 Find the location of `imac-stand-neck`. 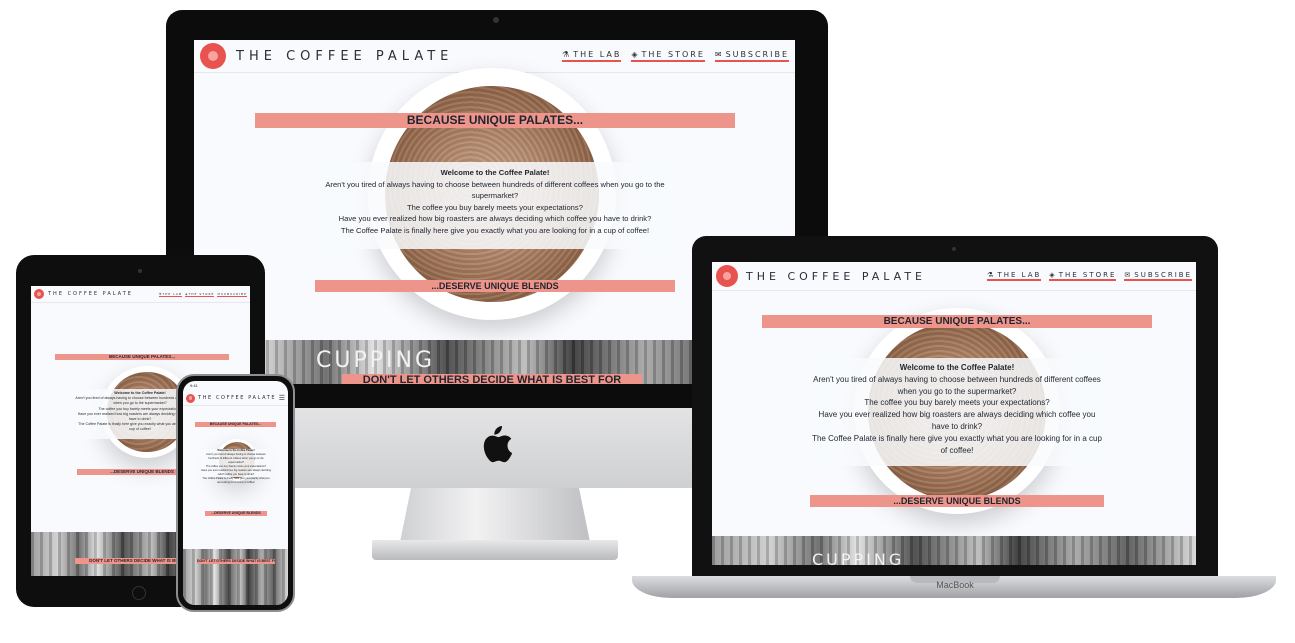

imac-stand-neck is located at coordinates (495, 514).